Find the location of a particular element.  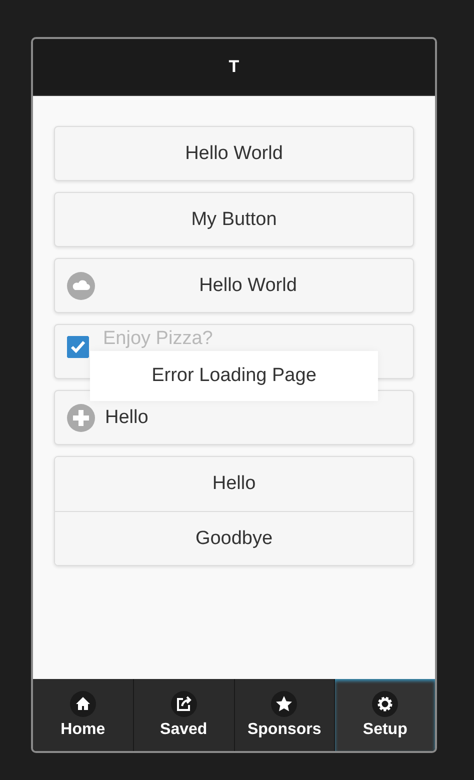

text-button: Goodbye is located at coordinates (234, 538).